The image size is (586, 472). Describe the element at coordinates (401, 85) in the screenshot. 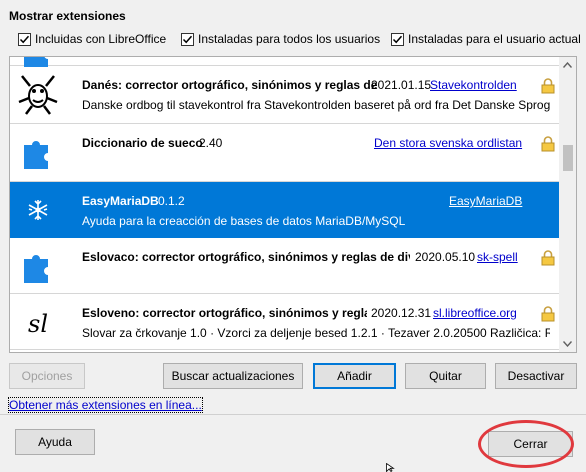

I see `extension-version: 2021.01.15` at that location.